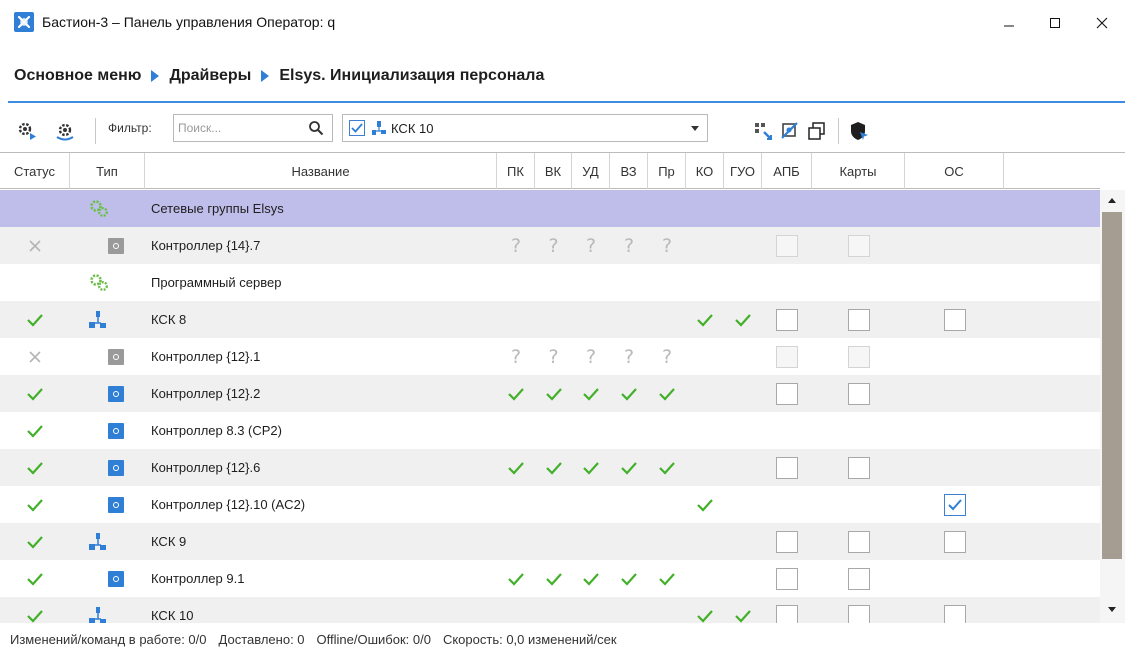 Image resolution: width=1125 pixels, height=655 pixels. I want to click on table-row: Контроллер {12}.1?????, so click(550, 356).